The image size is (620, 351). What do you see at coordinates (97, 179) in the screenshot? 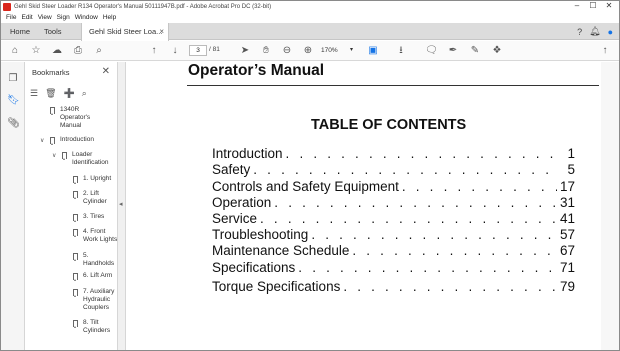
I see `bookmark-item: 1. Upright` at bounding box center [97, 179].